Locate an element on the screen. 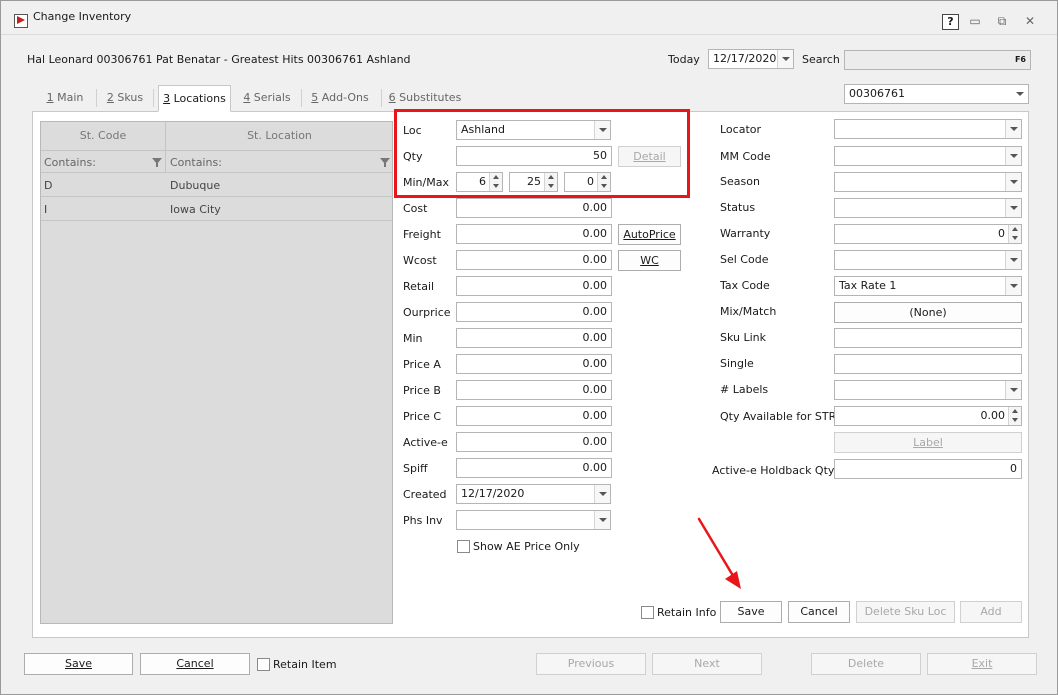 This screenshot has width=1058, height=695. minimize-icon: ▭ is located at coordinates (975, 21).